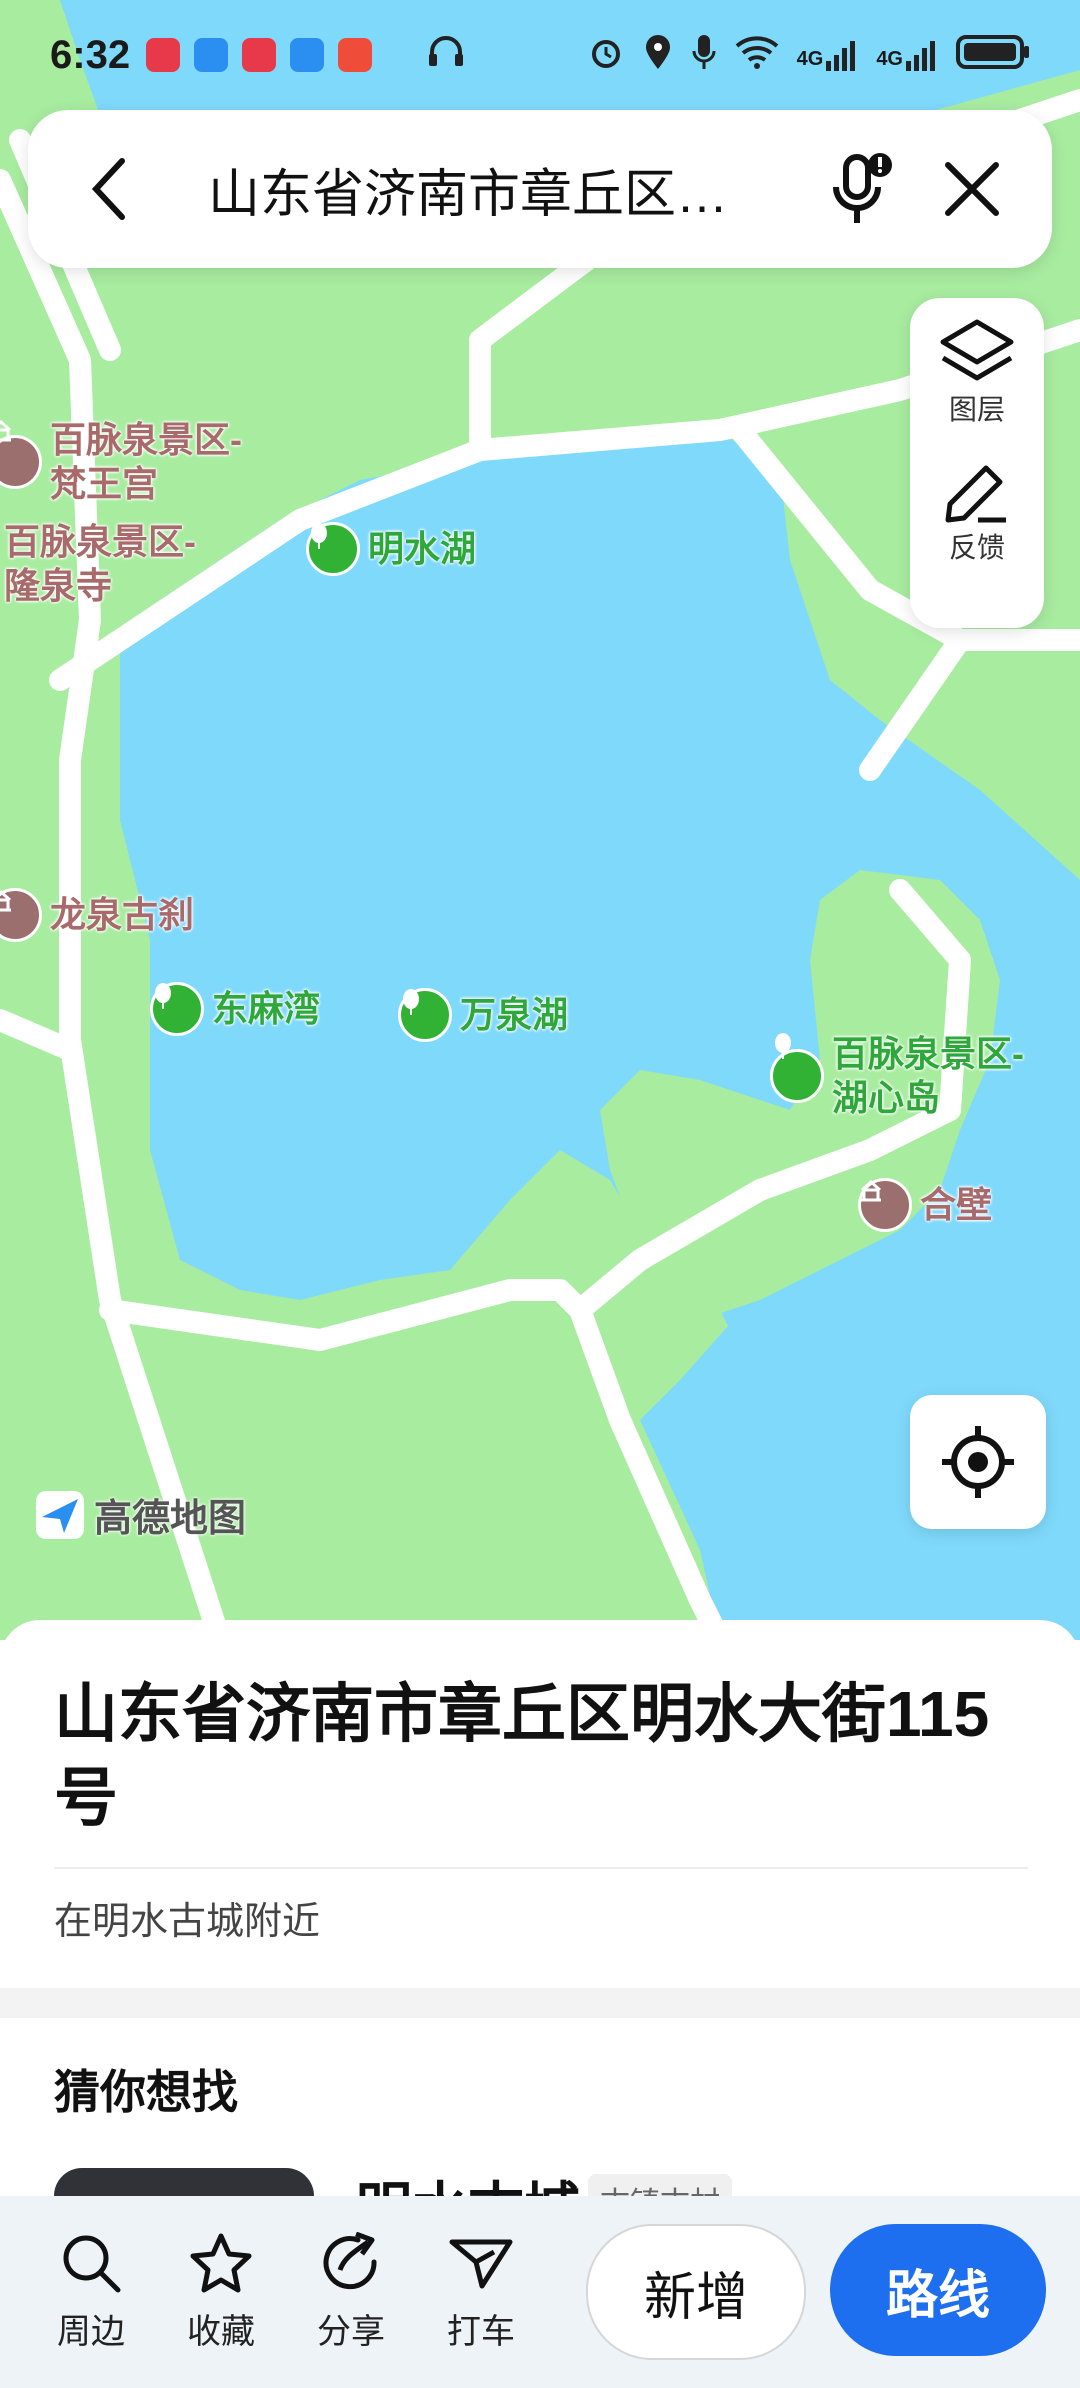 Image resolution: width=1080 pixels, height=2388 pixels. Describe the element at coordinates (976, 409) in the screenshot. I see `layers-label: 图层` at that location.